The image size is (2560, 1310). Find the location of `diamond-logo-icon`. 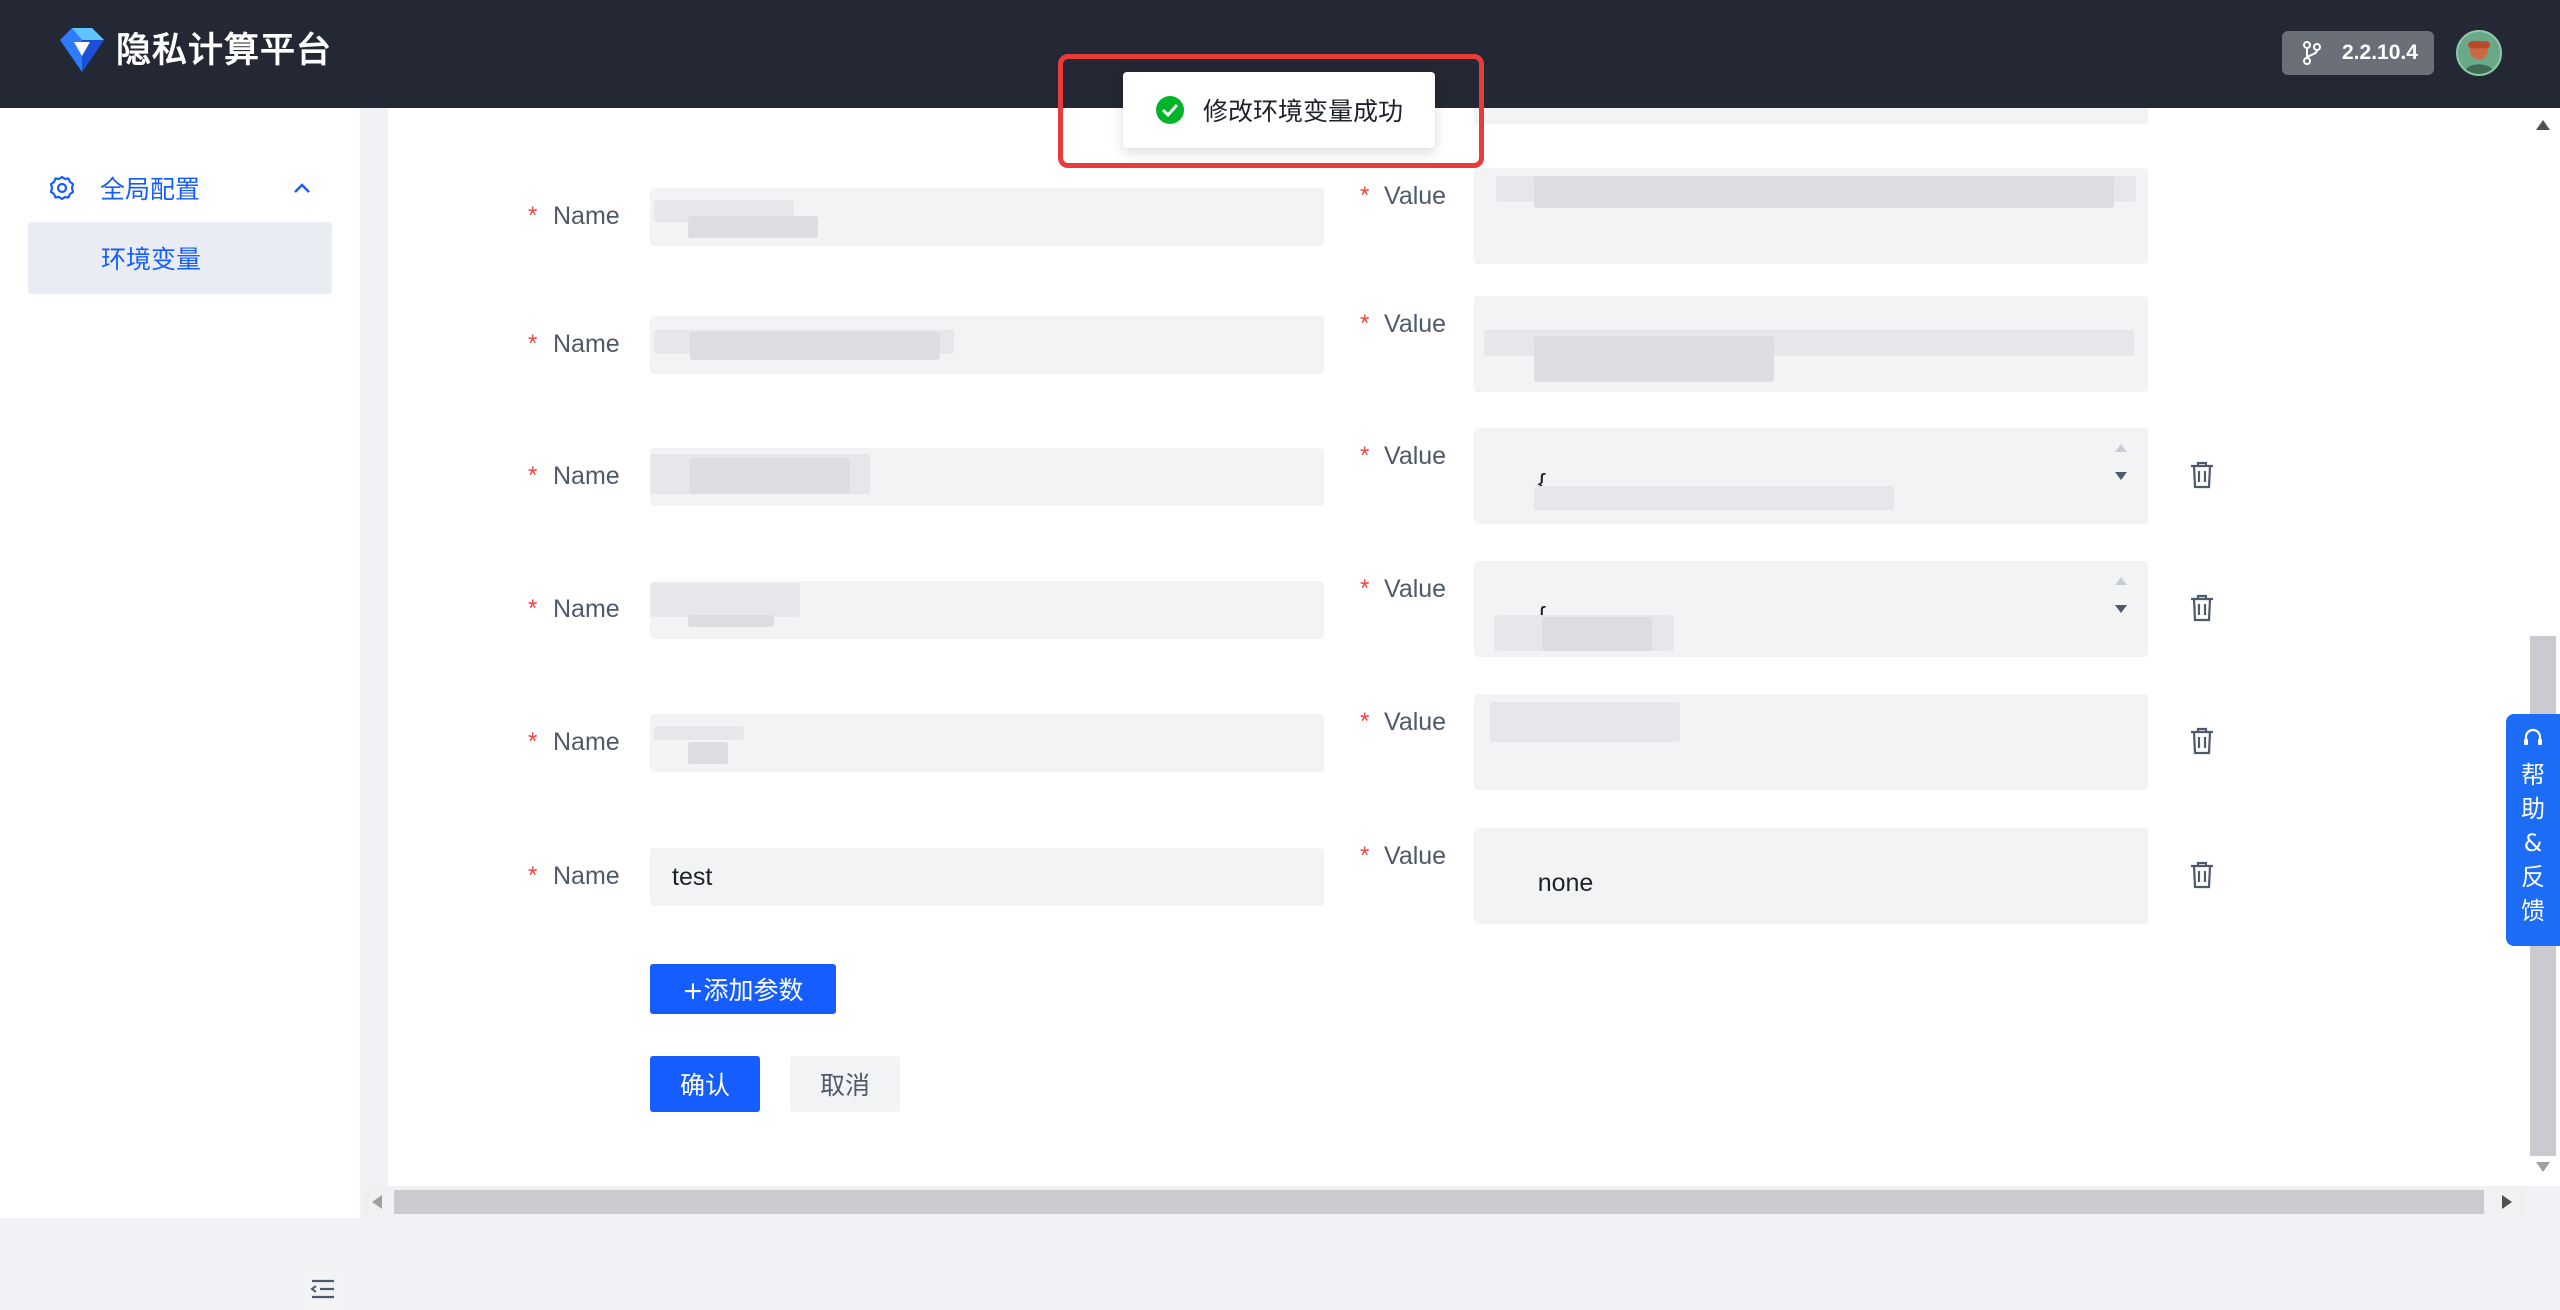

diamond-logo-icon is located at coordinates (82, 50).